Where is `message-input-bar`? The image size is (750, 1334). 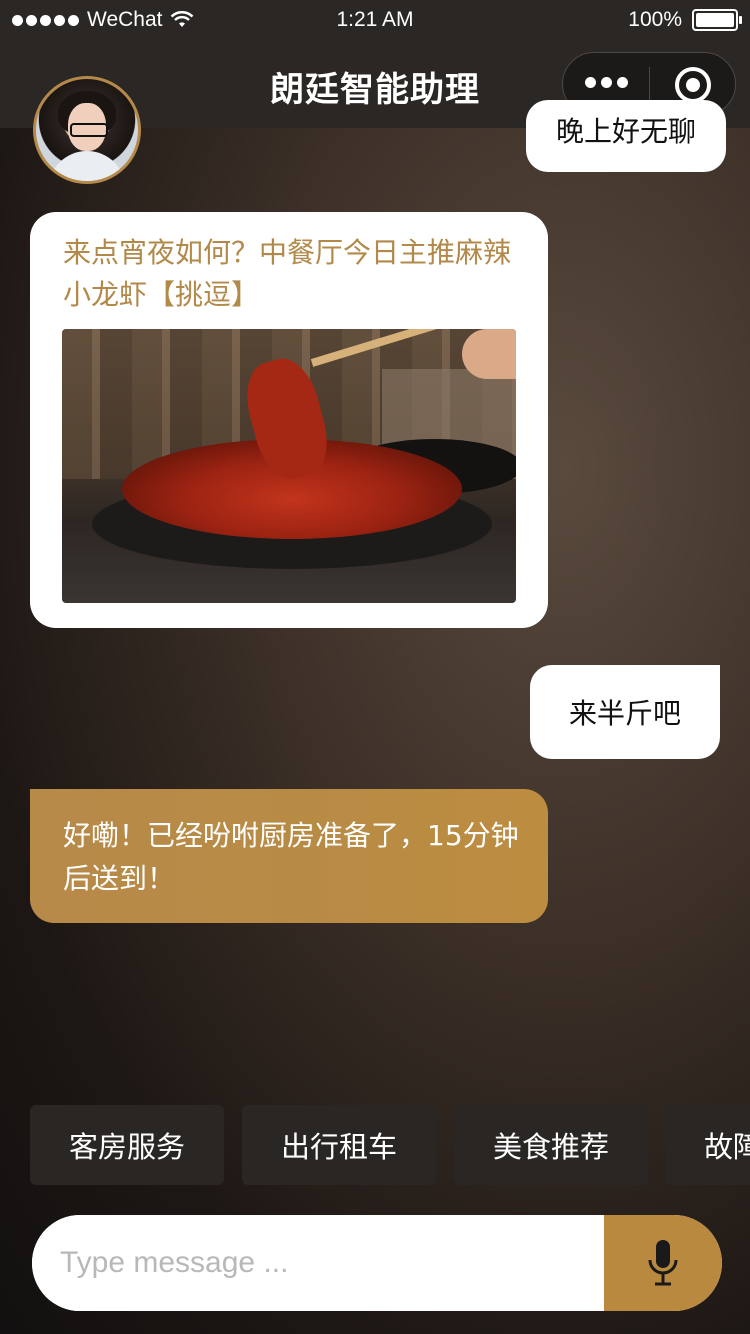
message-input-bar is located at coordinates (377, 1263).